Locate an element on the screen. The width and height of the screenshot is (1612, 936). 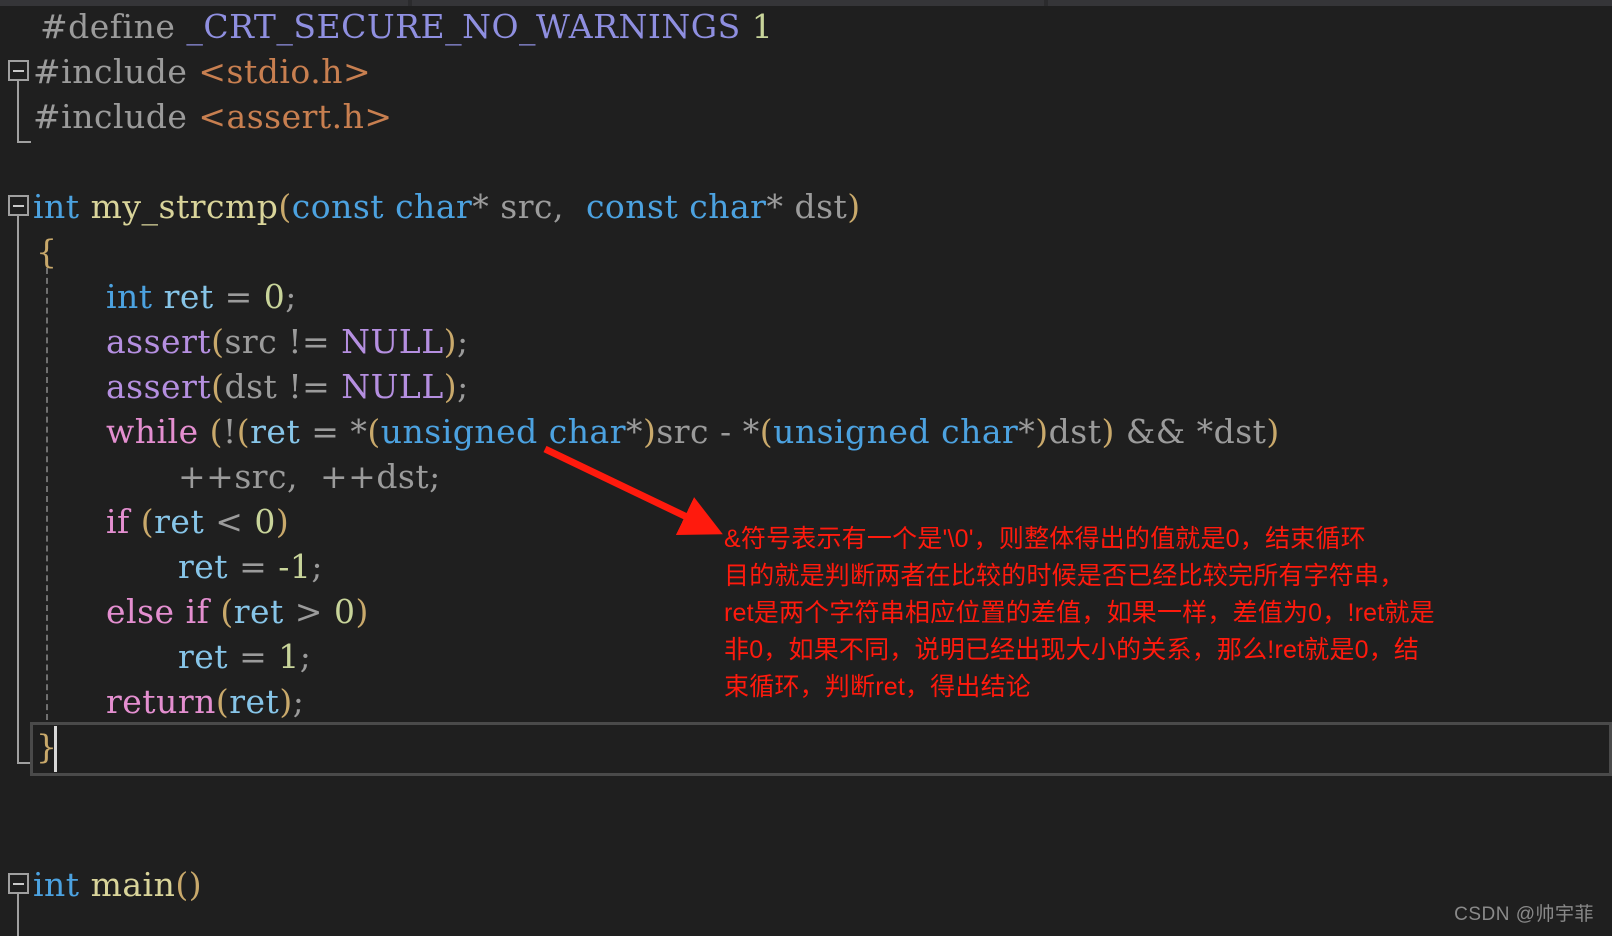
code-token: ++ is located at coordinates (206, 476).